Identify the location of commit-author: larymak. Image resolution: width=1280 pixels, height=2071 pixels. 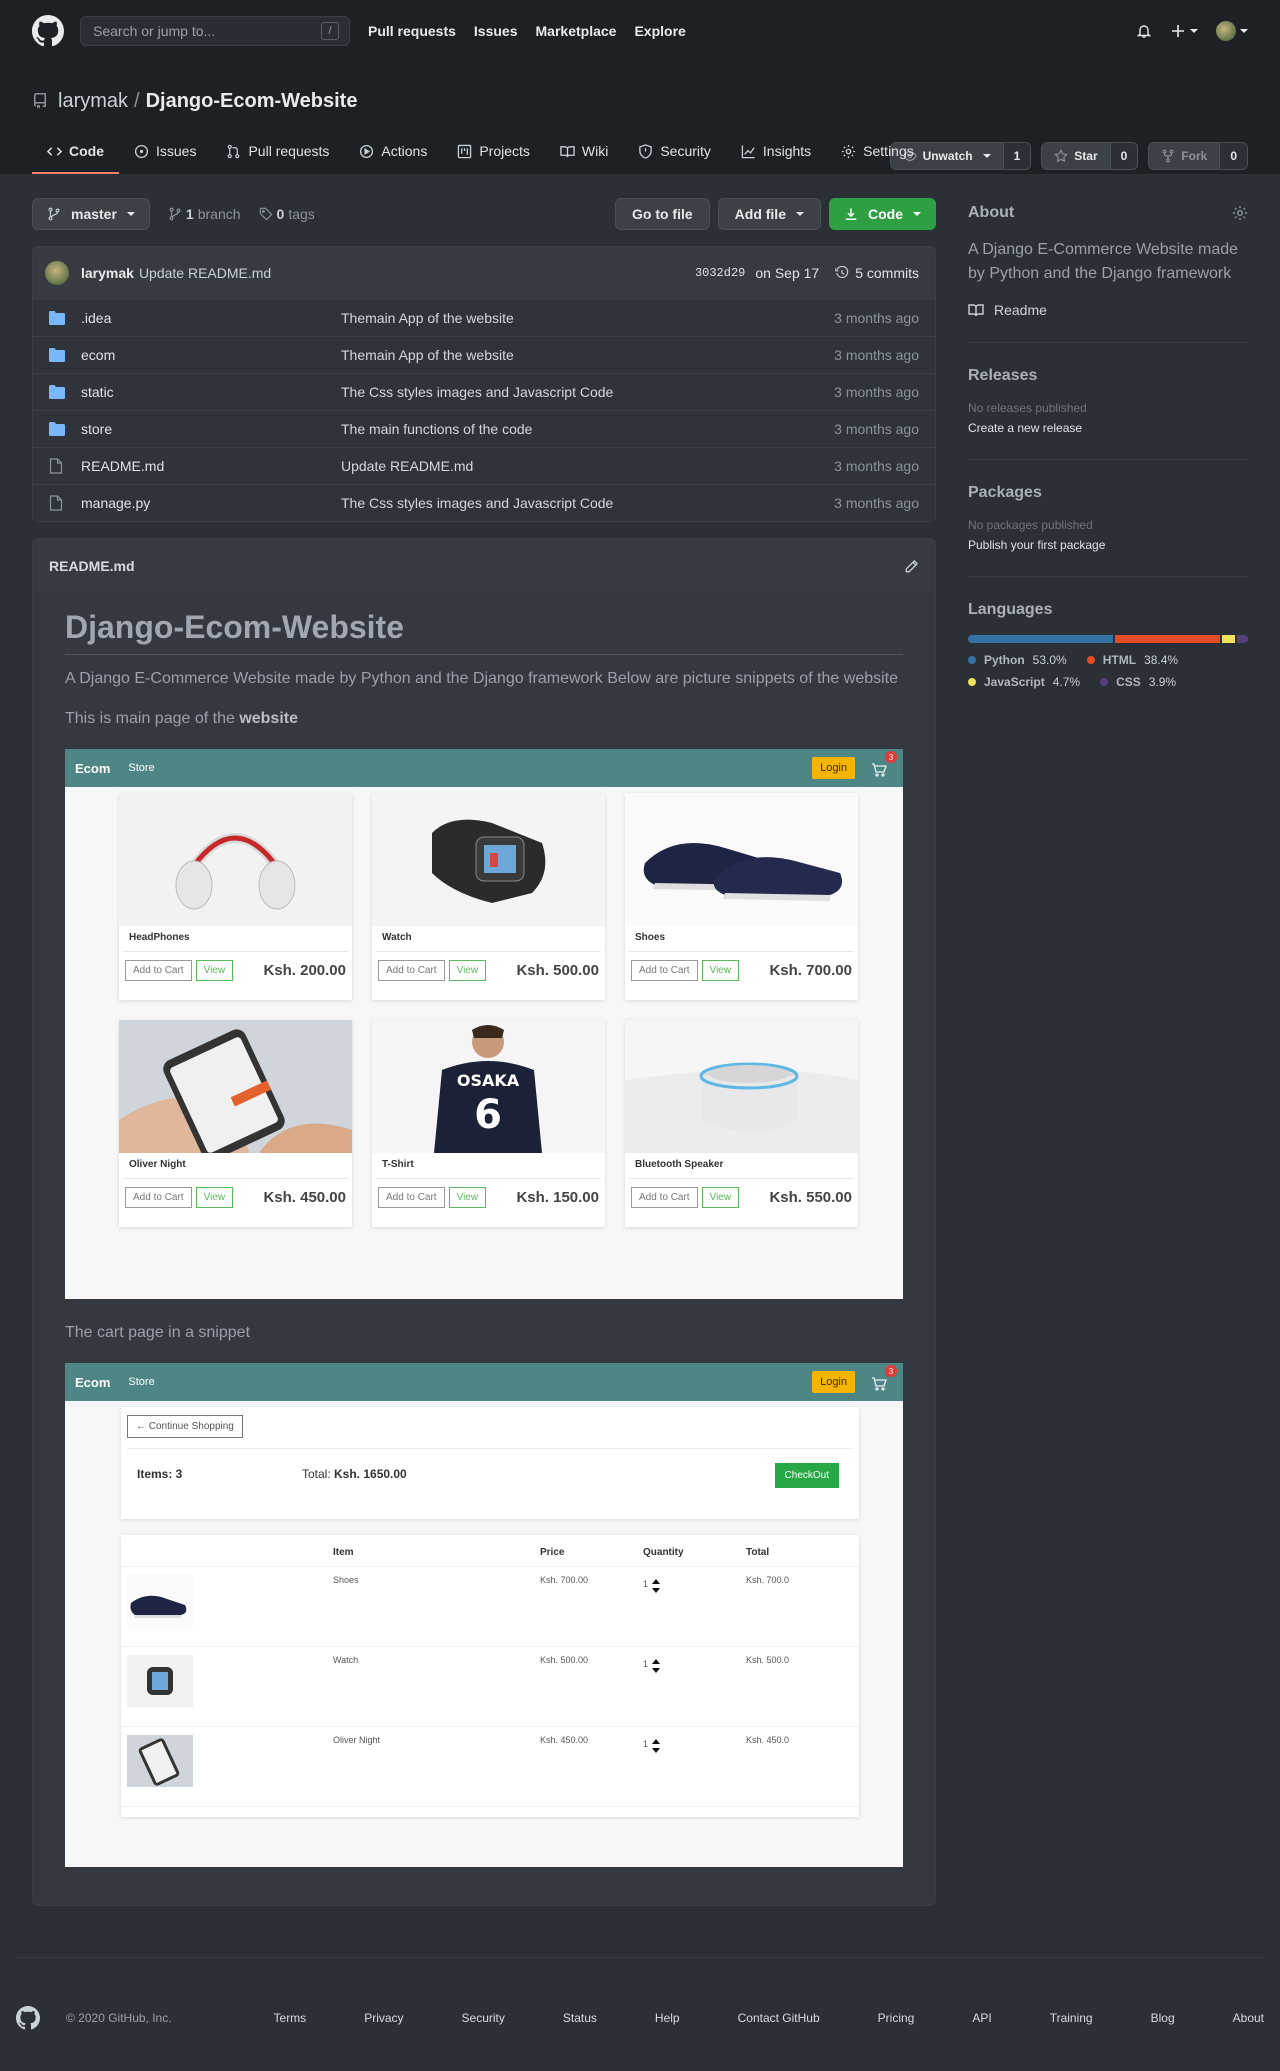
(107, 273).